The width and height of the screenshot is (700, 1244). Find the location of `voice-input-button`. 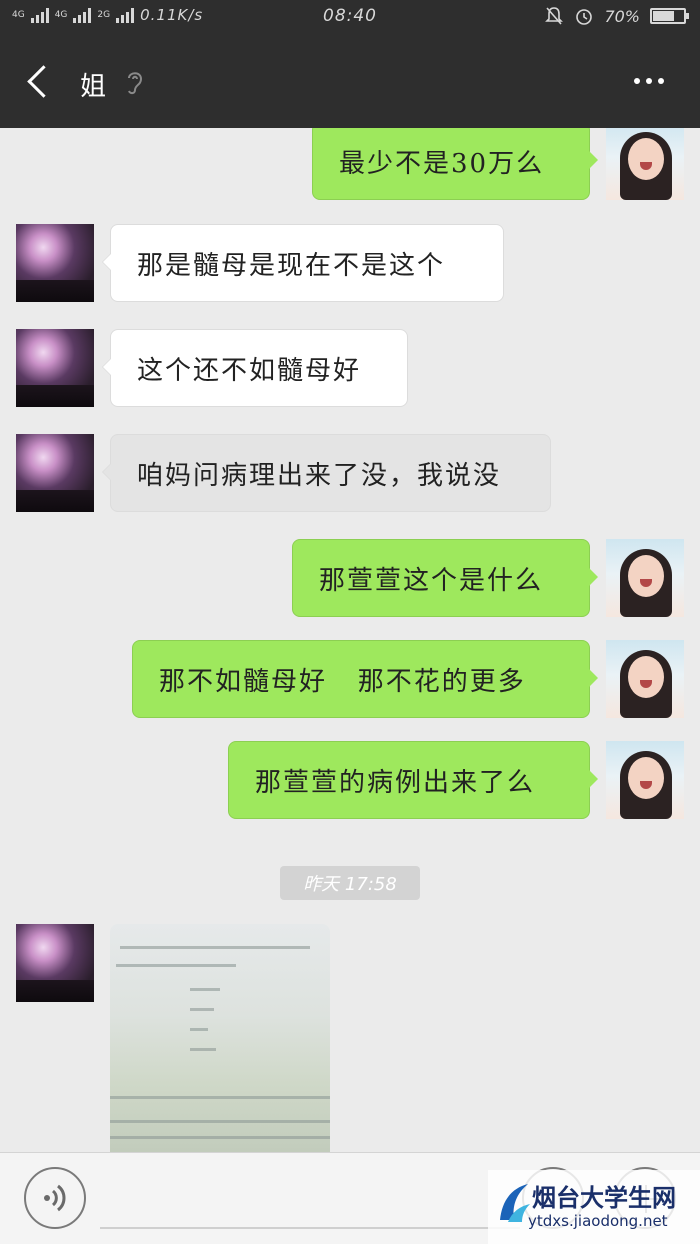

voice-input-button is located at coordinates (55, 1198).